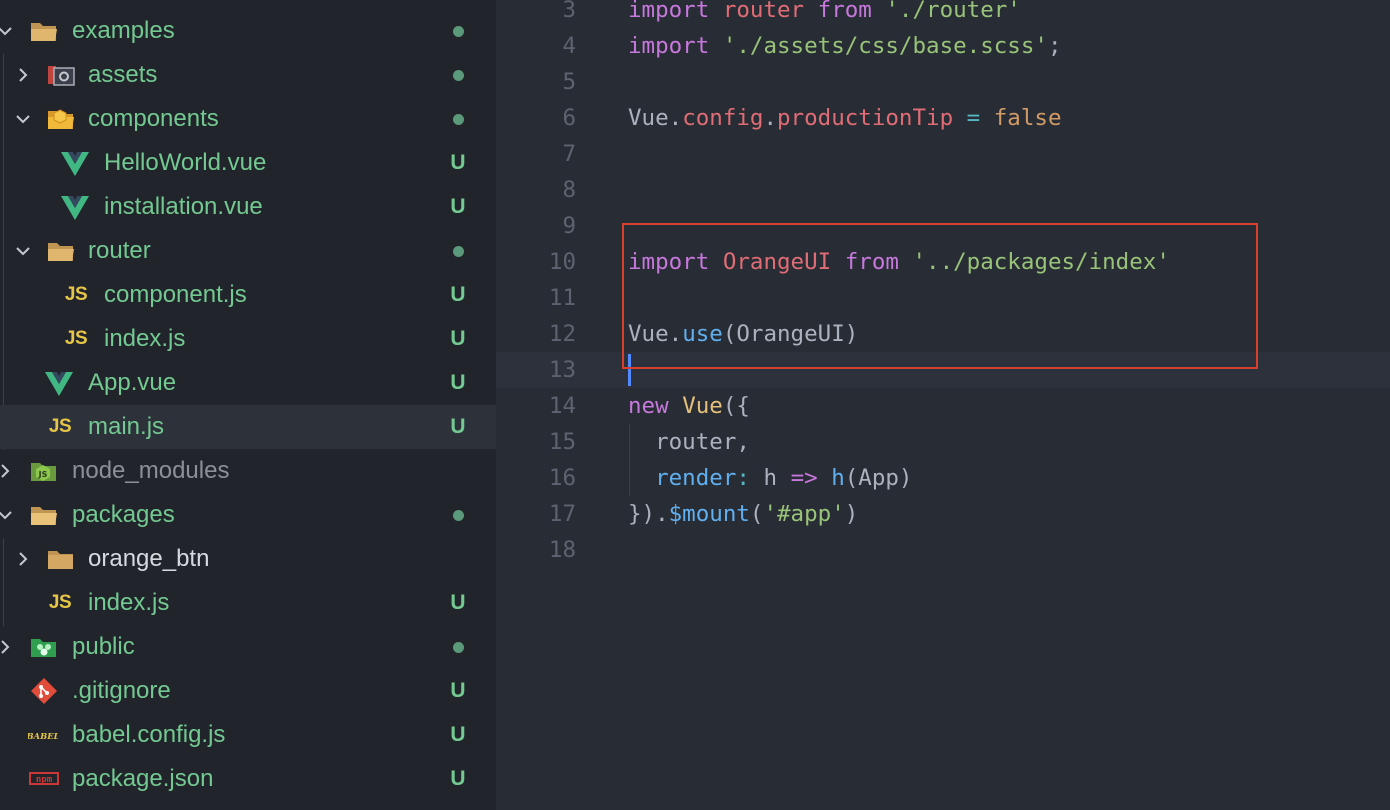 The image size is (1390, 810). I want to click on code-line: 16 render: h => h(App), so click(943, 478).